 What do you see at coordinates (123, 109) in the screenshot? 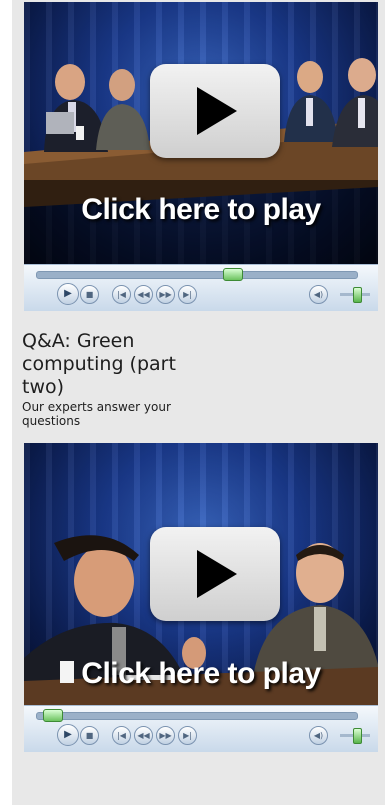
I see `person-center-left` at bounding box center [123, 109].